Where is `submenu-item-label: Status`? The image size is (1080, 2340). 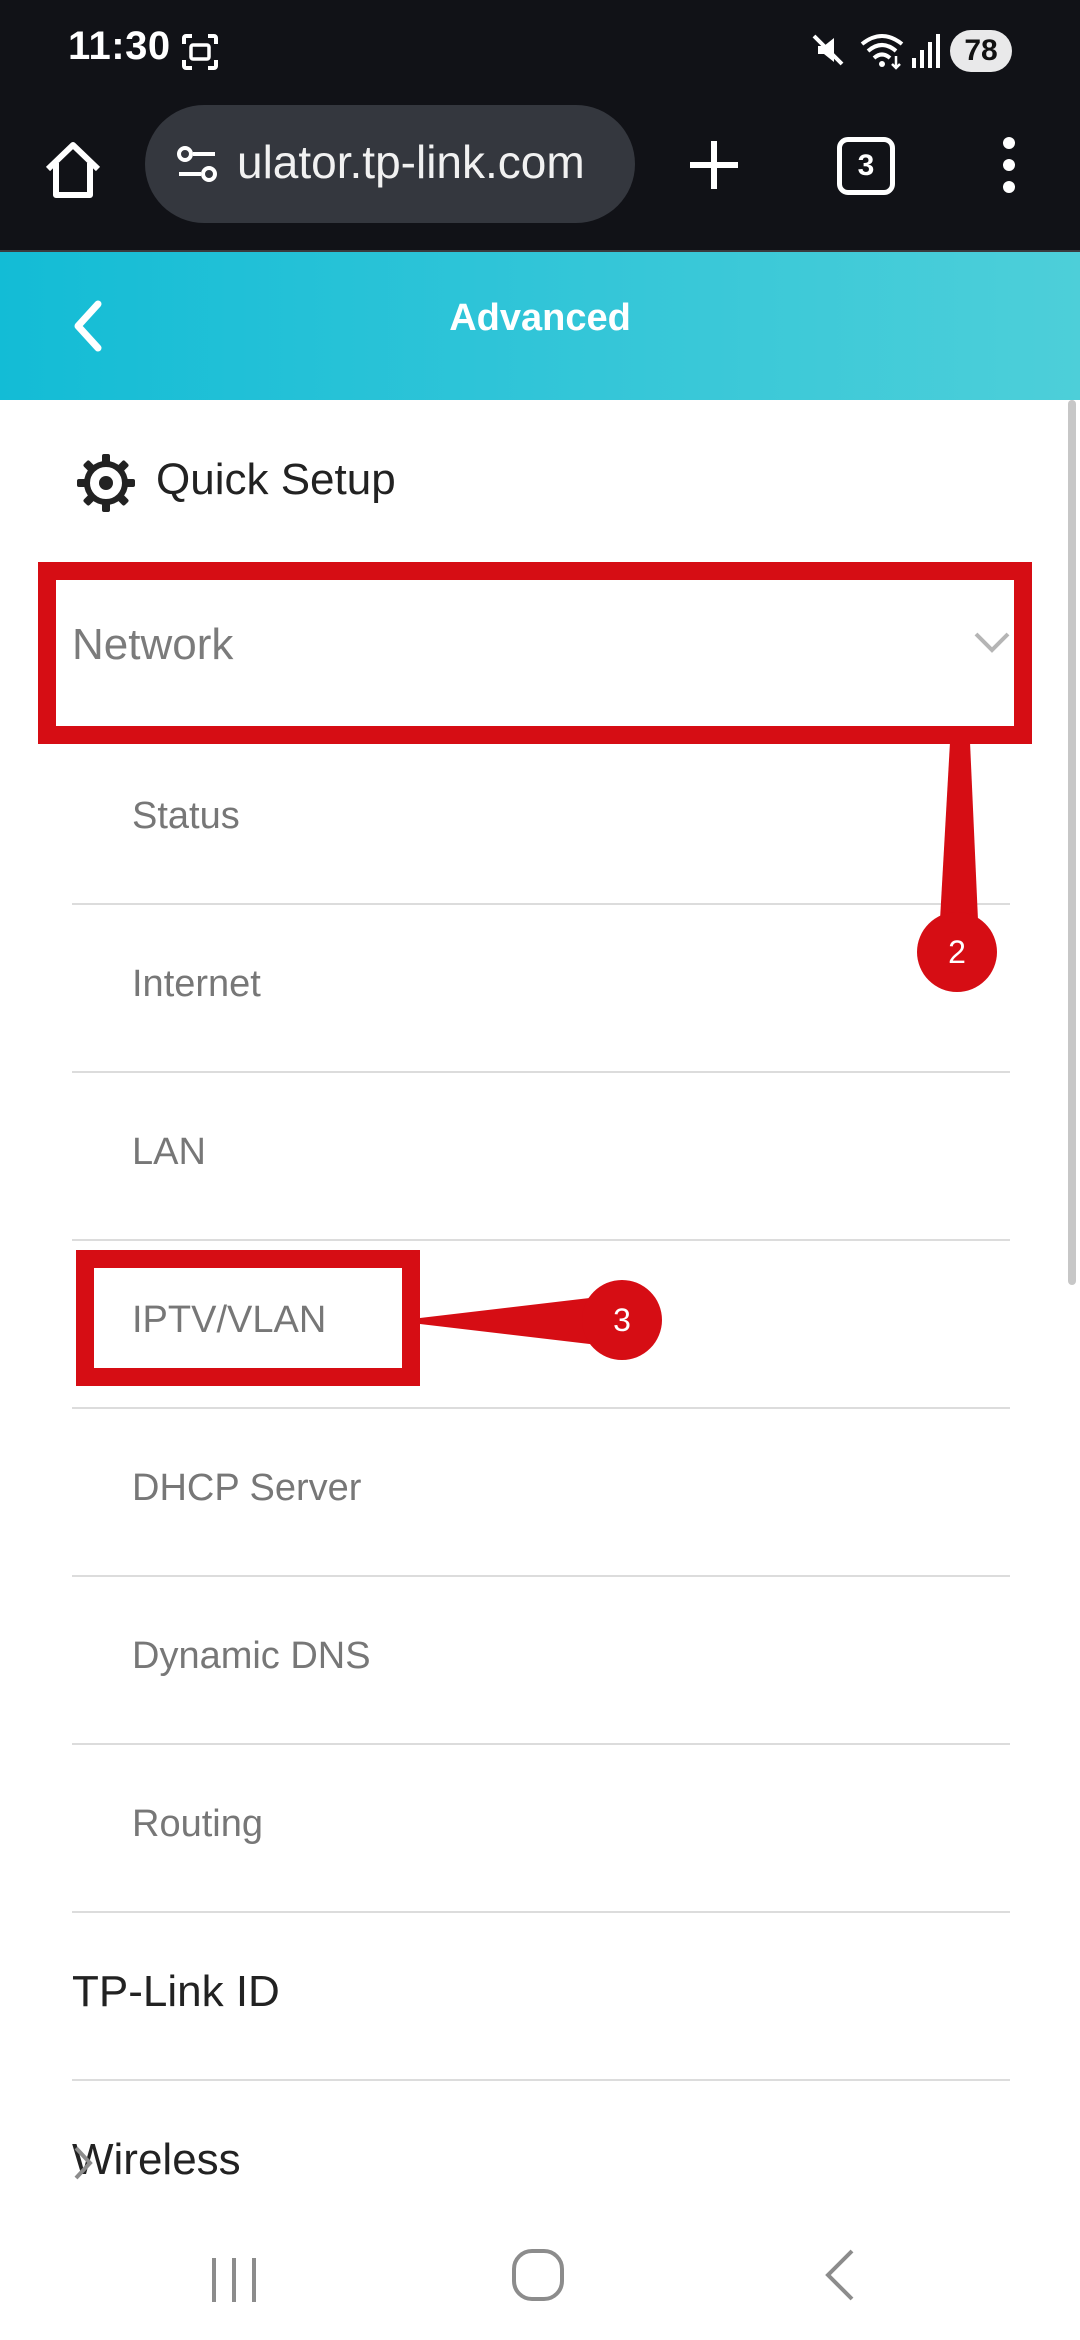 submenu-item-label: Status is located at coordinates (186, 816).